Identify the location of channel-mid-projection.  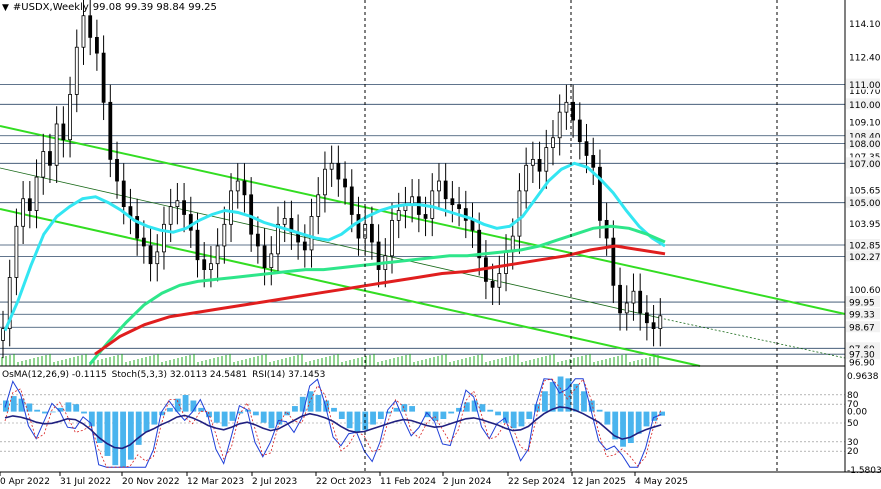
(752, 338).